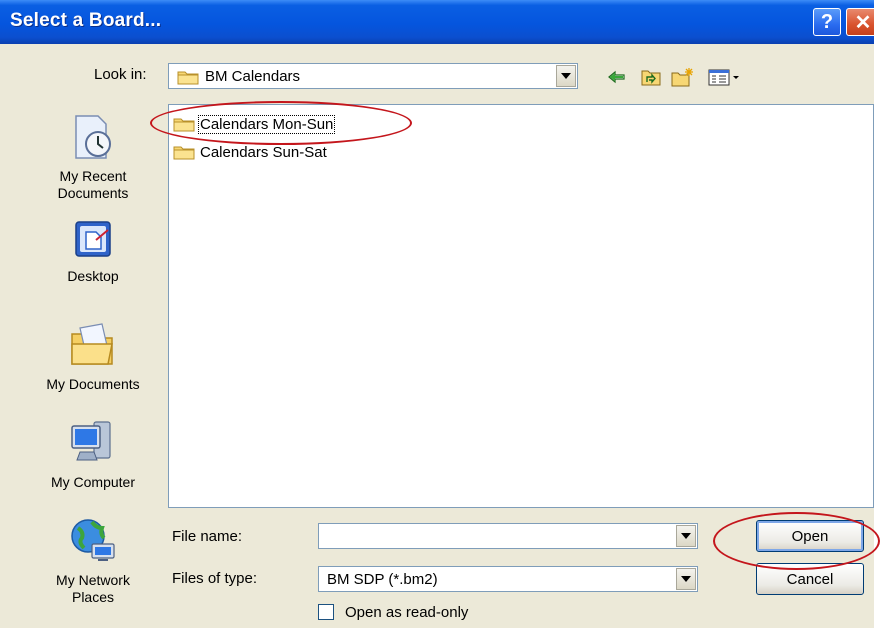  What do you see at coordinates (497, 536) in the screenshot?
I see `file-name-input` at bounding box center [497, 536].